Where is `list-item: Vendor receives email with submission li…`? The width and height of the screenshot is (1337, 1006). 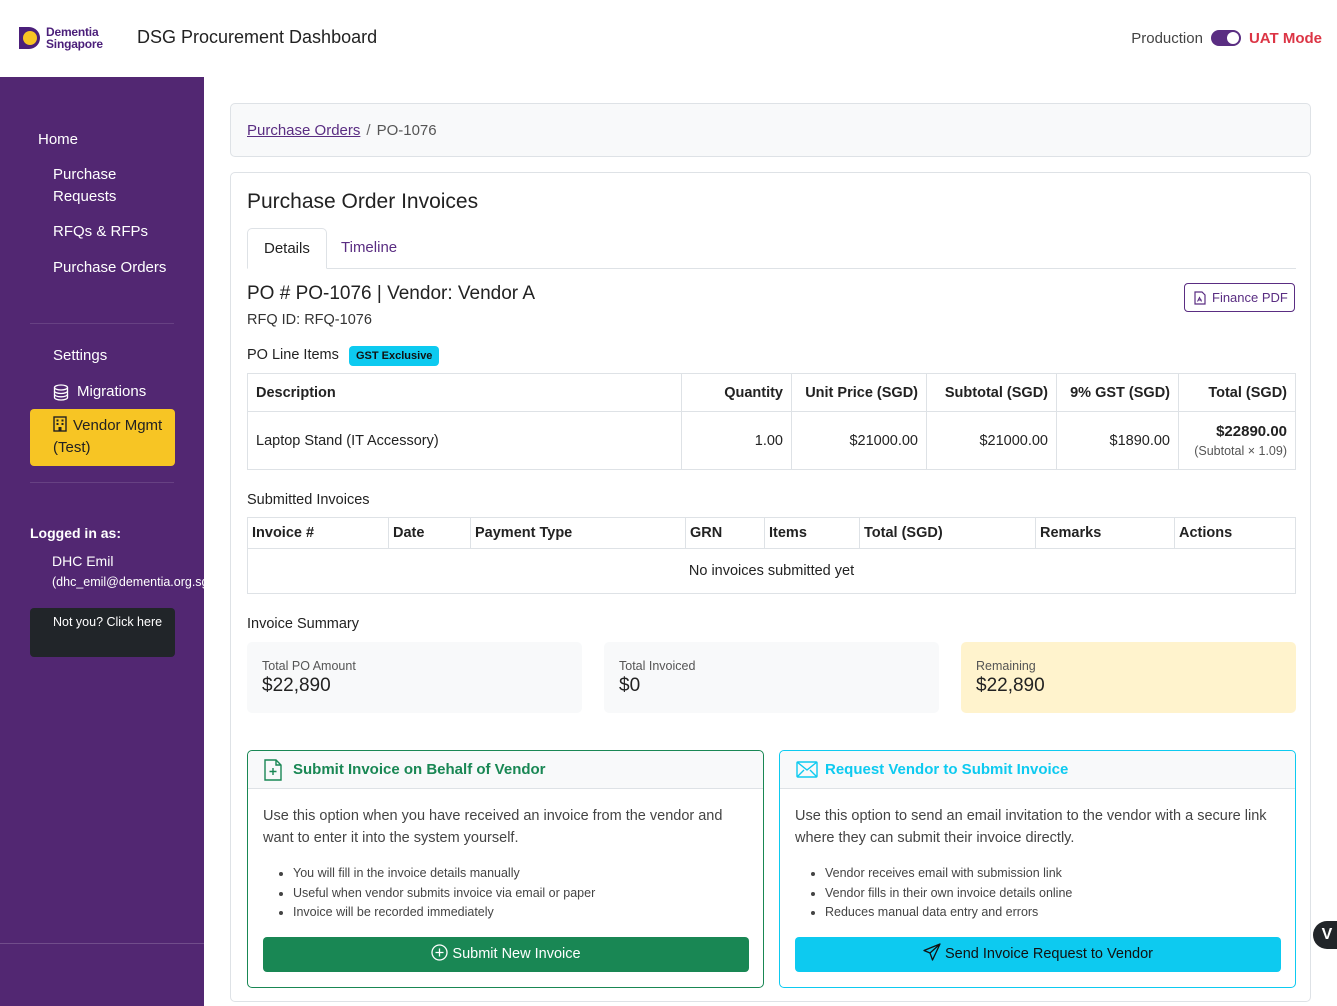 list-item: Vendor receives email with submission li… is located at coordinates (948, 874).